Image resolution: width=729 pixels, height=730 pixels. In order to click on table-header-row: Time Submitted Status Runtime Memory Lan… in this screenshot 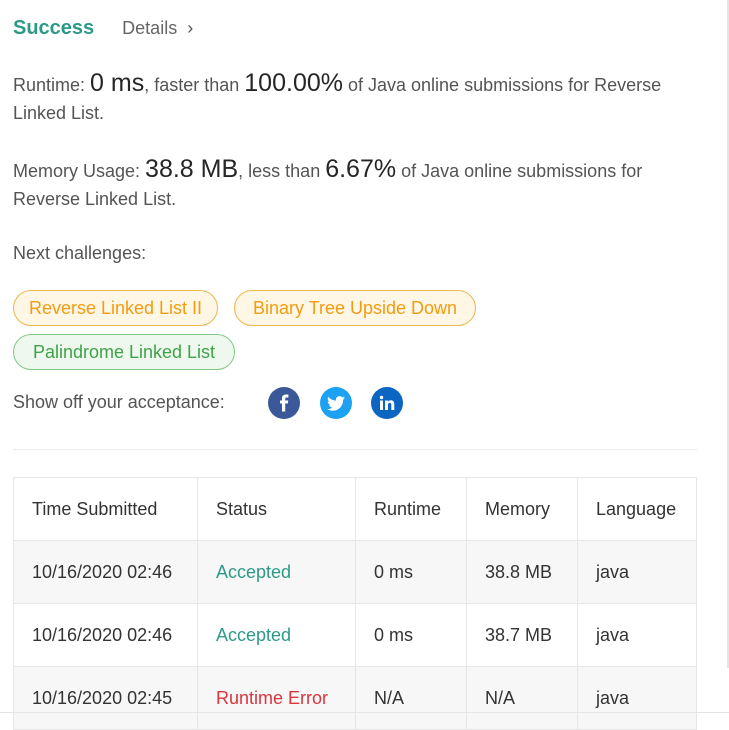, I will do `click(355, 509)`.